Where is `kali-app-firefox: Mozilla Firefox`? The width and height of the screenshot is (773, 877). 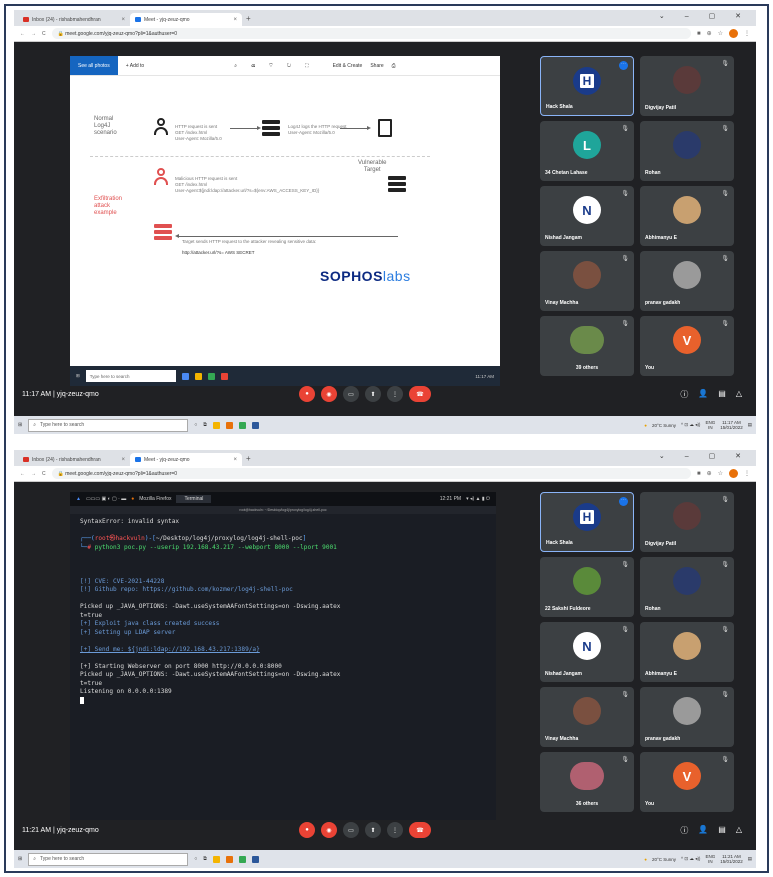
kali-app-firefox: Mozilla Firefox is located at coordinates (155, 499).